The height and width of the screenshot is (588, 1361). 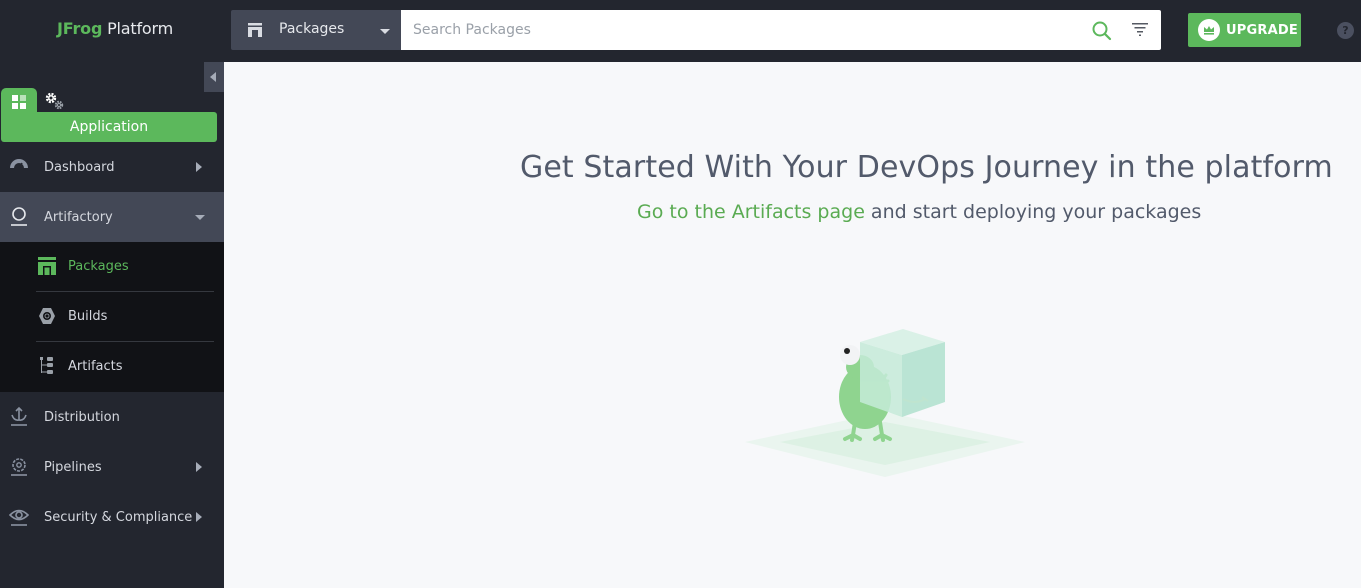 I want to click on artifactory-icon, so click(x=19, y=216).